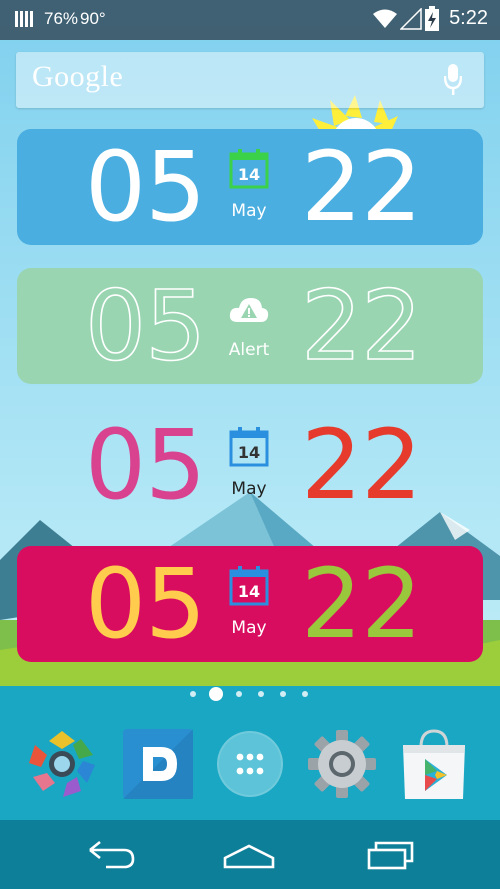  What do you see at coordinates (250, 694) in the screenshot?
I see `page-indicator` at bounding box center [250, 694].